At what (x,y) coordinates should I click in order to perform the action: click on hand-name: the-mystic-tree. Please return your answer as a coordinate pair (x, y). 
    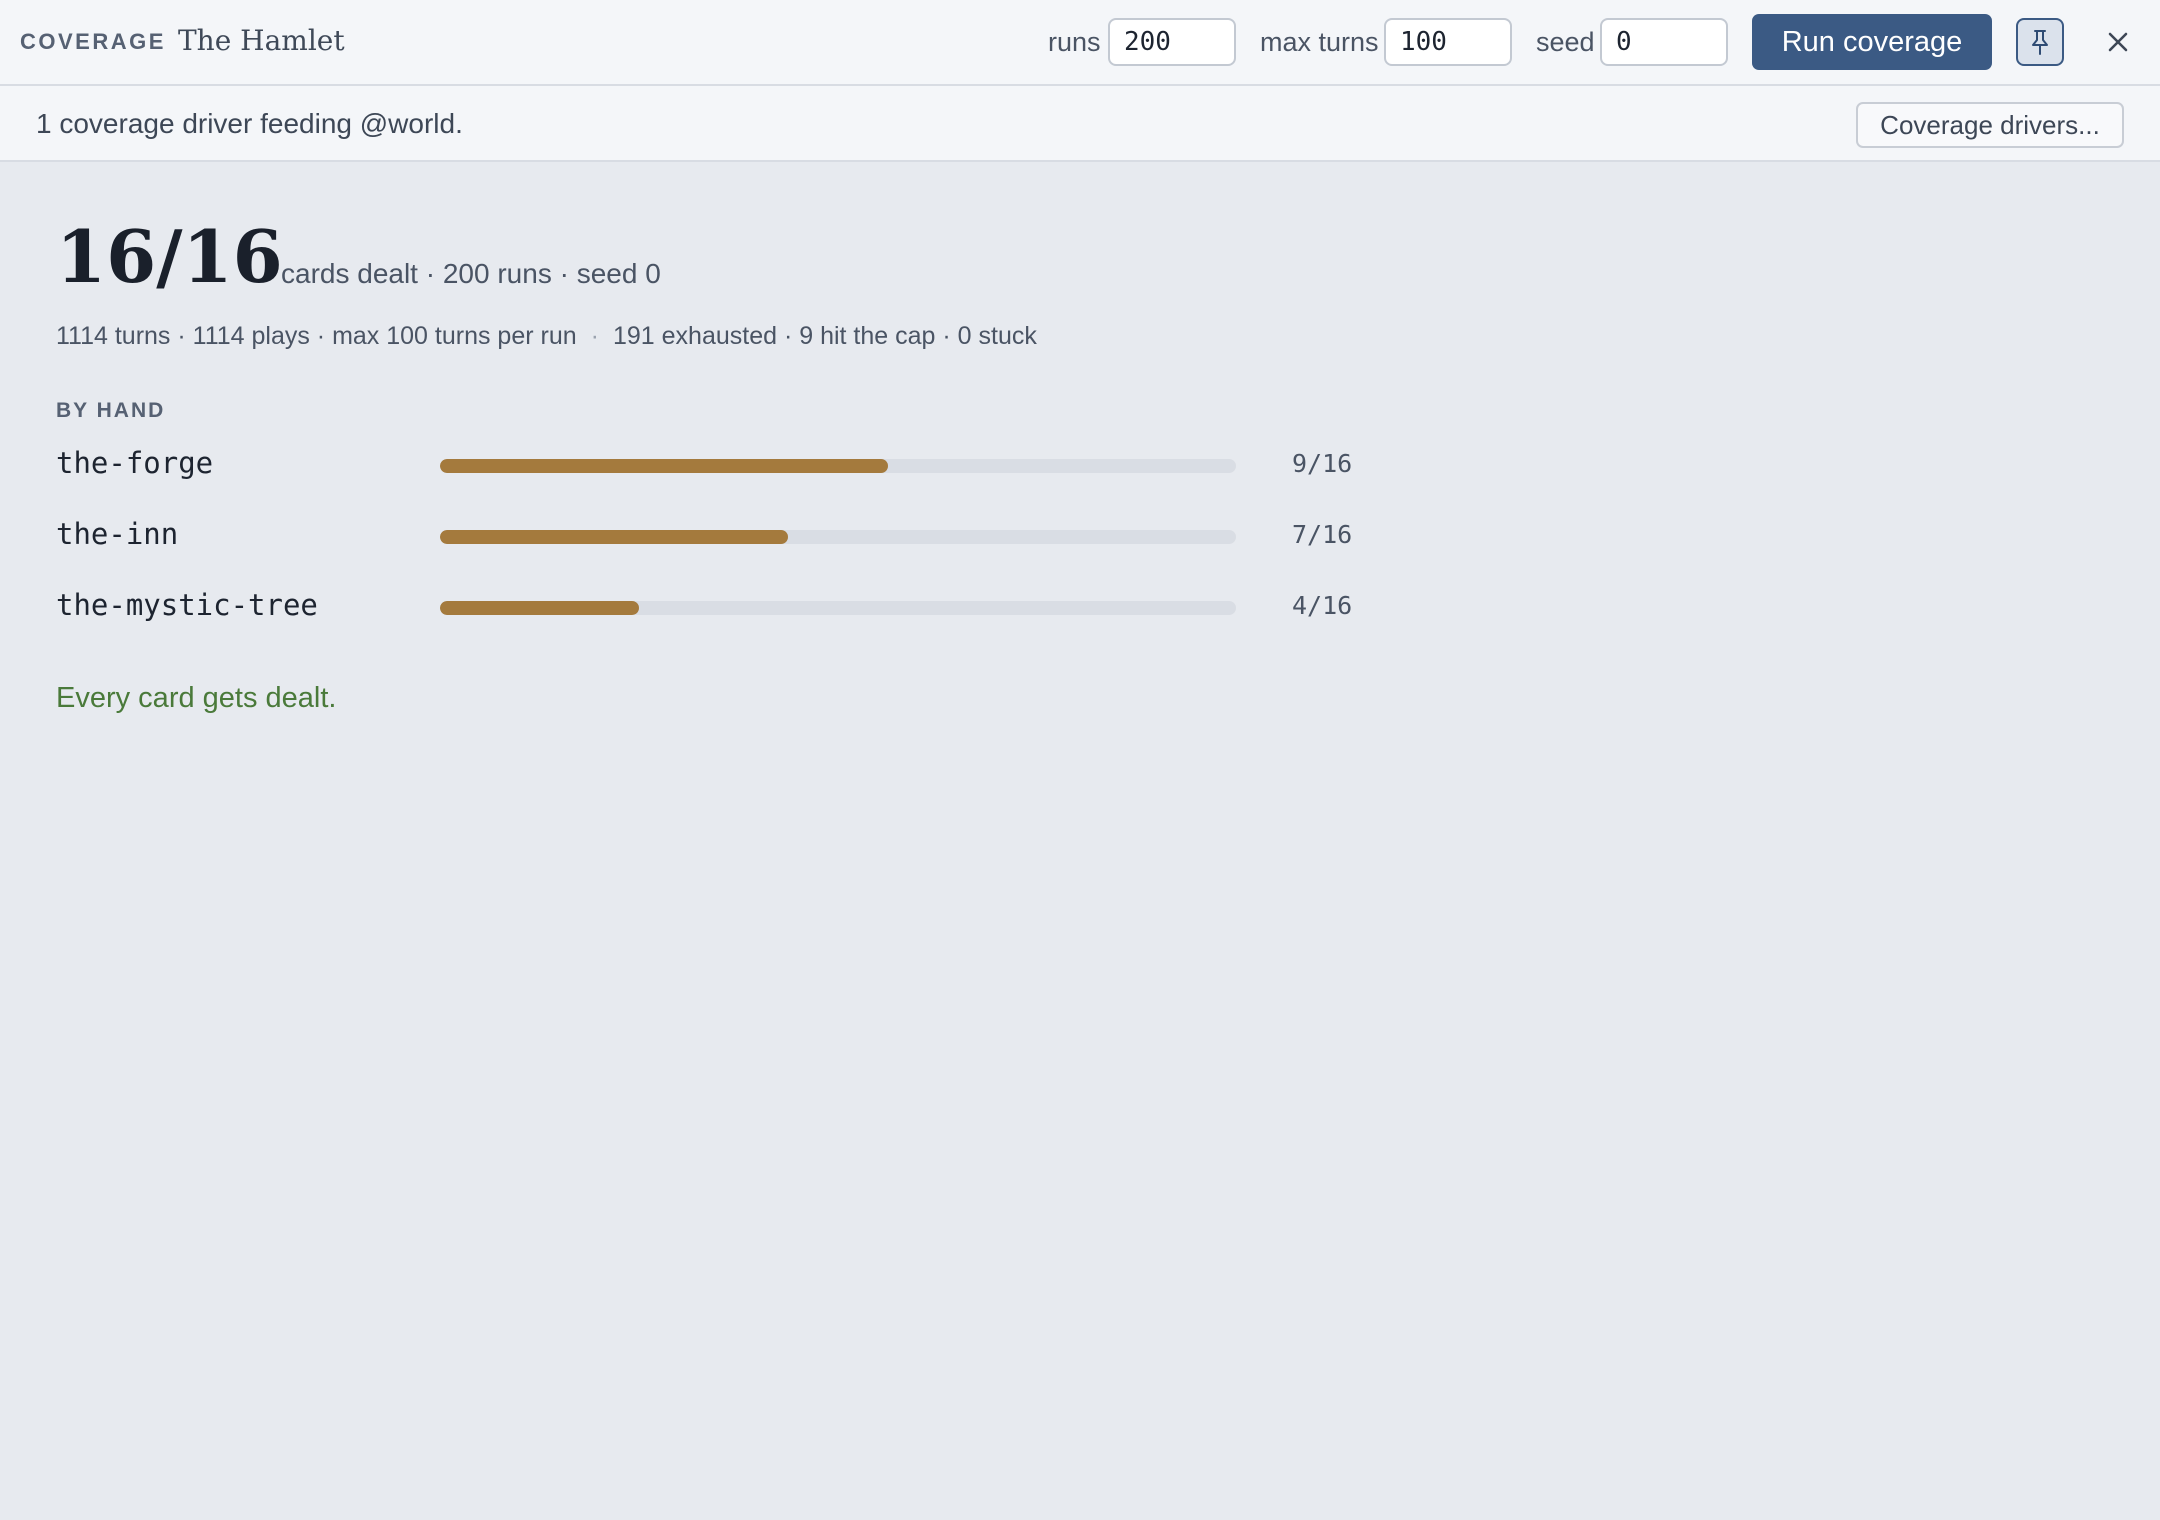
    Looking at the image, I should click on (187, 605).